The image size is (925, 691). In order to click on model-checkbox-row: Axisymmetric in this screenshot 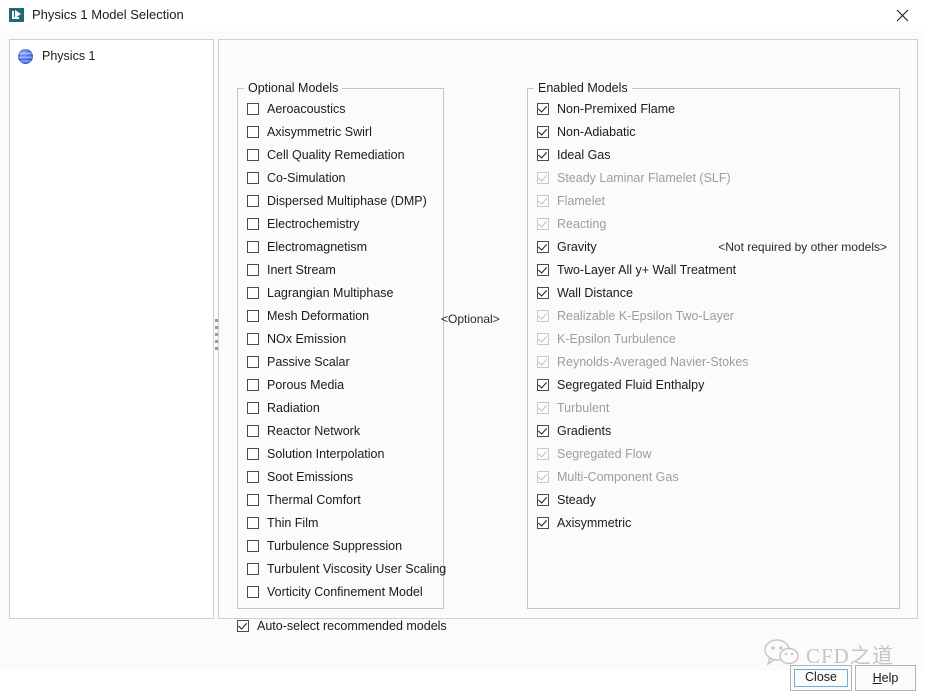, I will do `click(716, 522)`.